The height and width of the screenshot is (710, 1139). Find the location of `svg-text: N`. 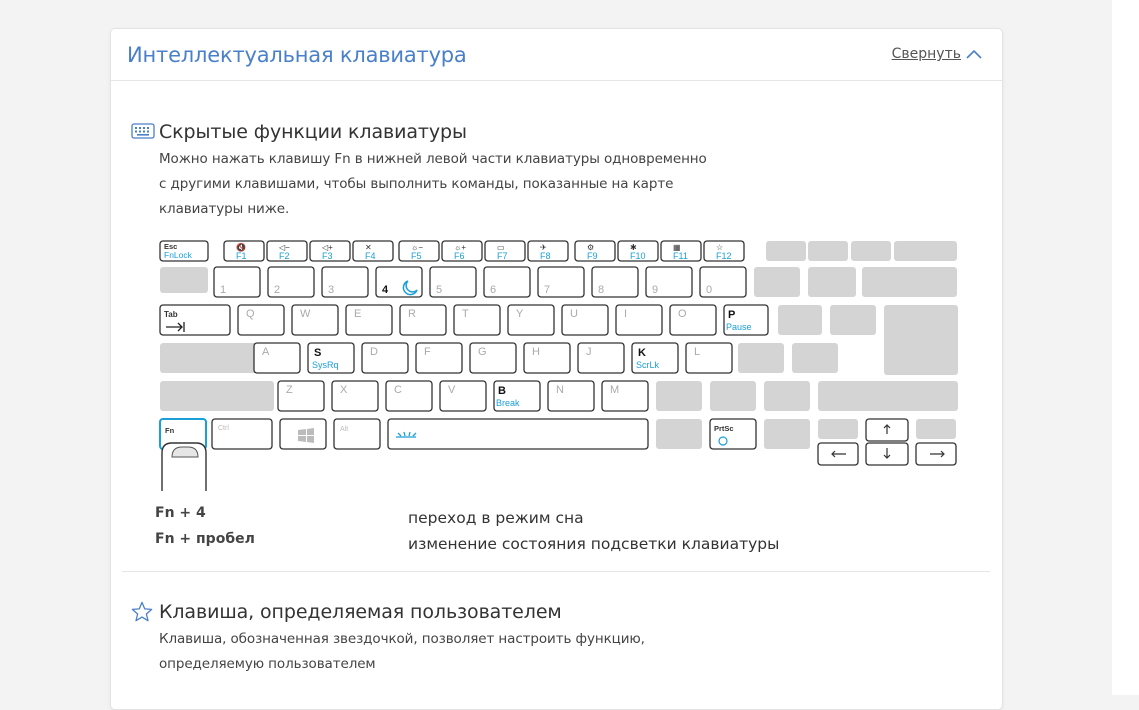

svg-text: N is located at coordinates (560, 390).